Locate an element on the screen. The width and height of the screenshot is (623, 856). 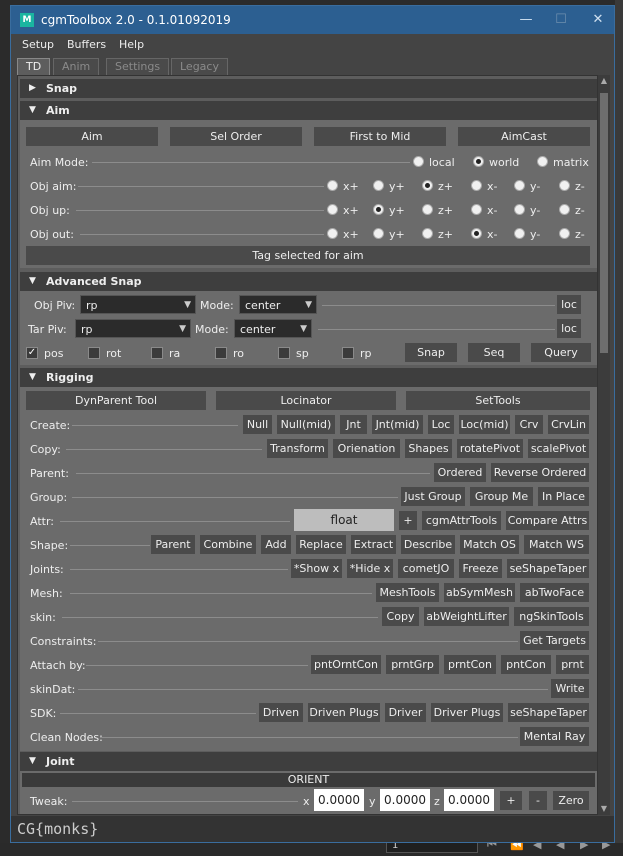
describe-button: Describe is located at coordinates (428, 544).